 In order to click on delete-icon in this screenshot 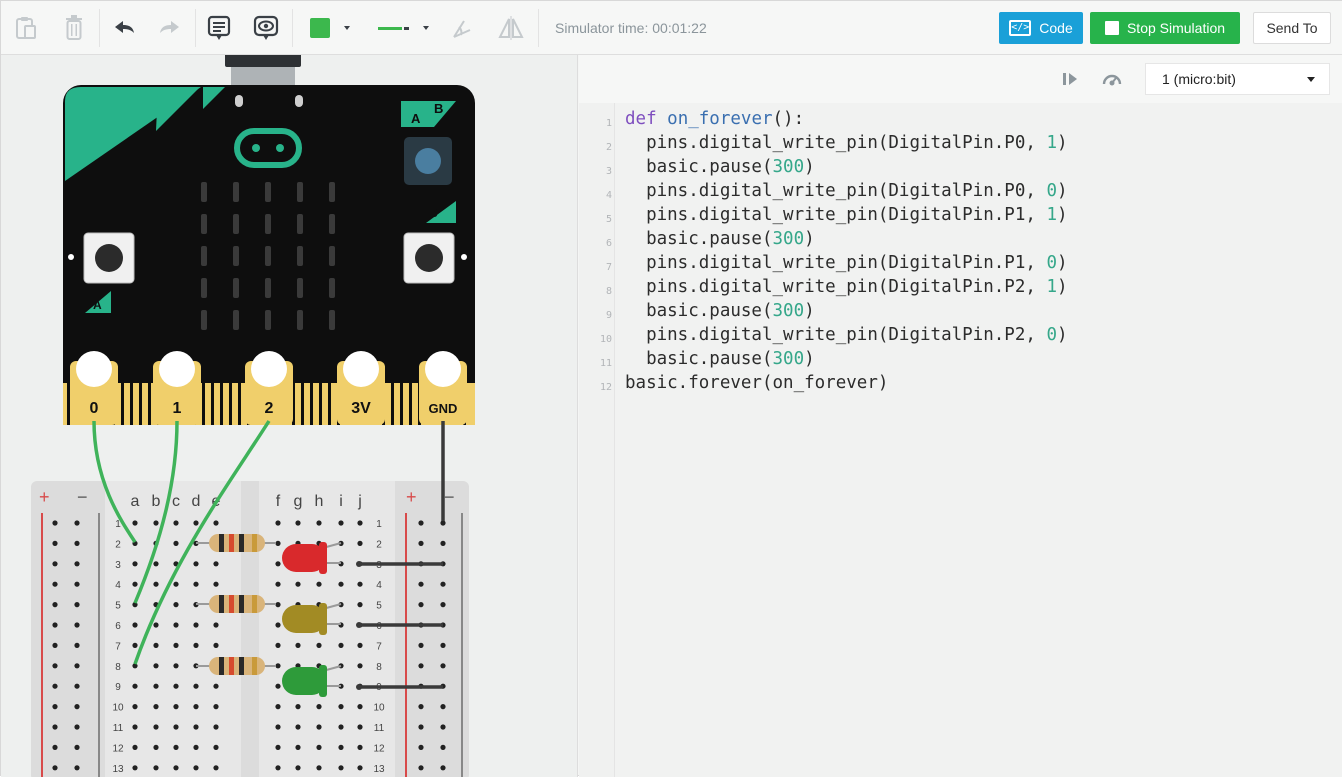, I will do `click(74, 28)`.